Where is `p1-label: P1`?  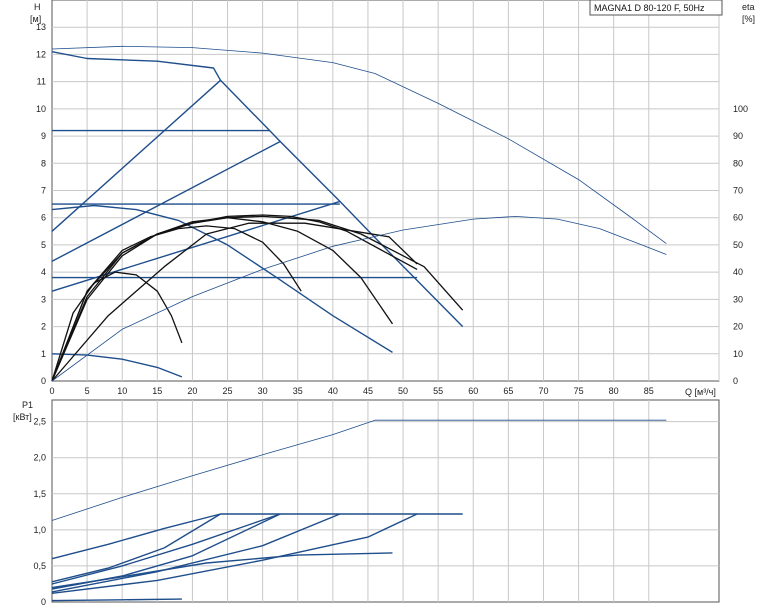
p1-label: P1 is located at coordinates (27, 405).